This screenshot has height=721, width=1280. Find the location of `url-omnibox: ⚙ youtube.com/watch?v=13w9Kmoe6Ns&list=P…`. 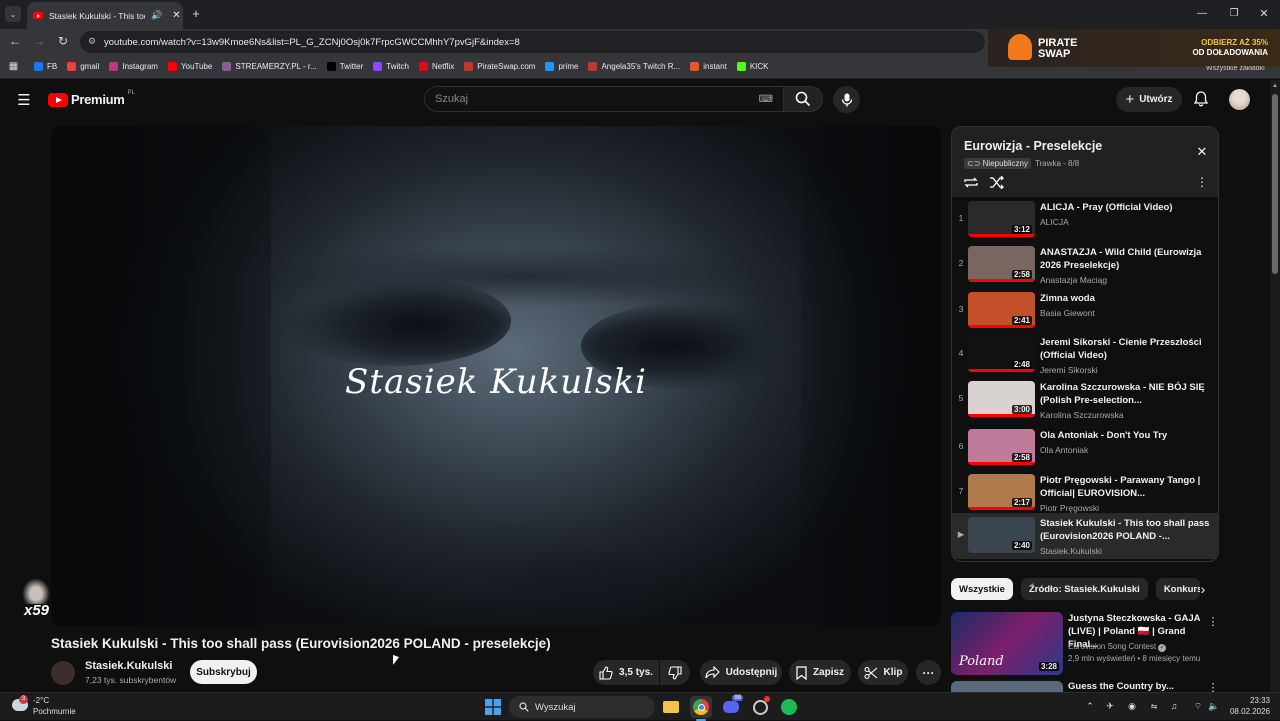

url-omnibox: ⚙ youtube.com/watch?v=13w9Kmoe6Ns&list=P… is located at coordinates (532, 42).